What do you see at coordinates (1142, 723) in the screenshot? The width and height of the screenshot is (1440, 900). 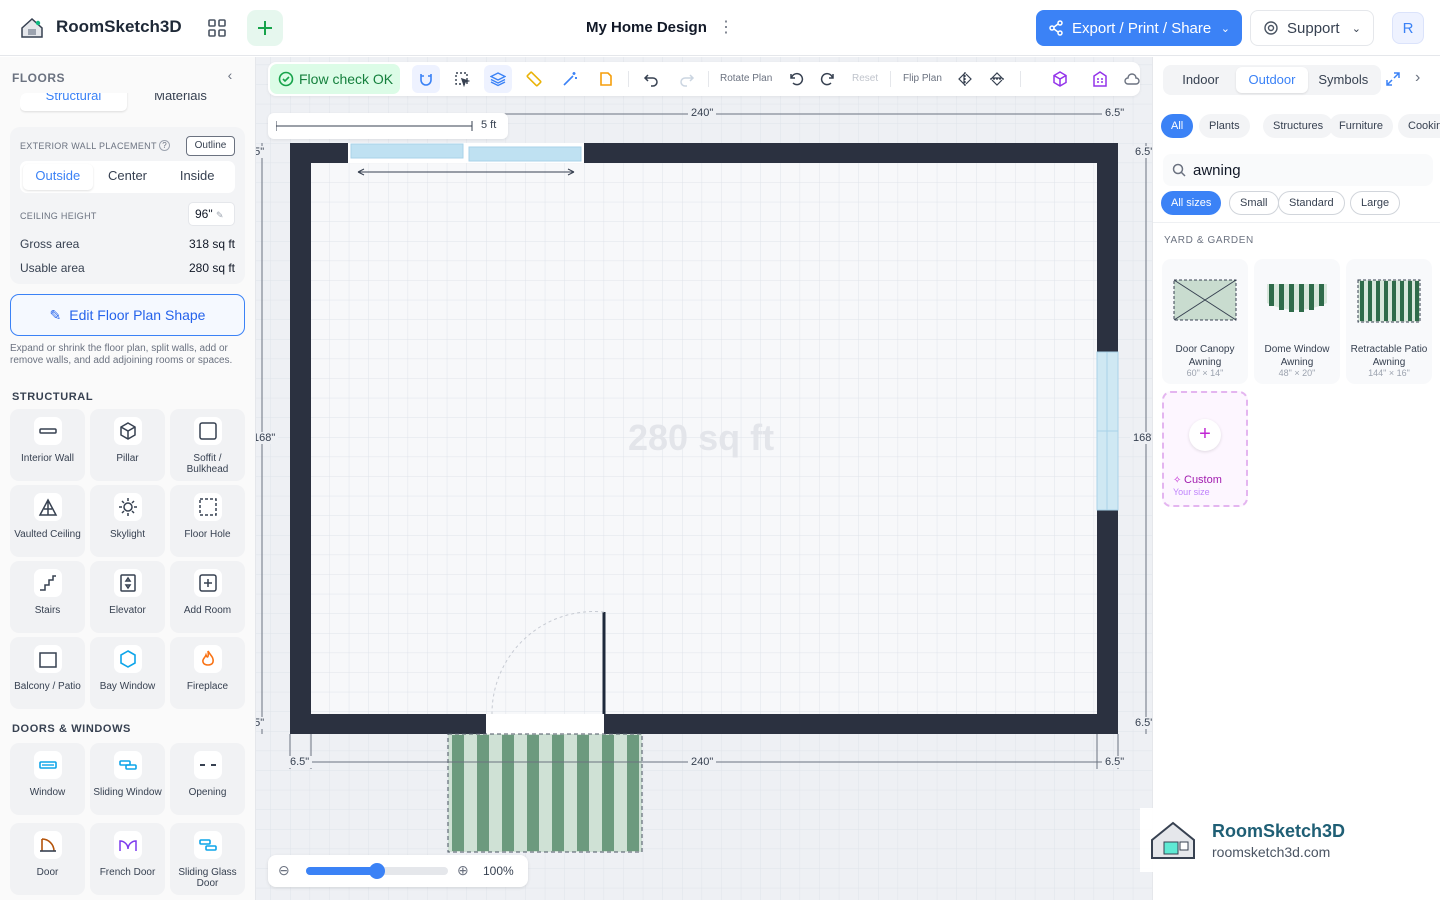 I see `dim-right-bottom-wall: 6.5"` at bounding box center [1142, 723].